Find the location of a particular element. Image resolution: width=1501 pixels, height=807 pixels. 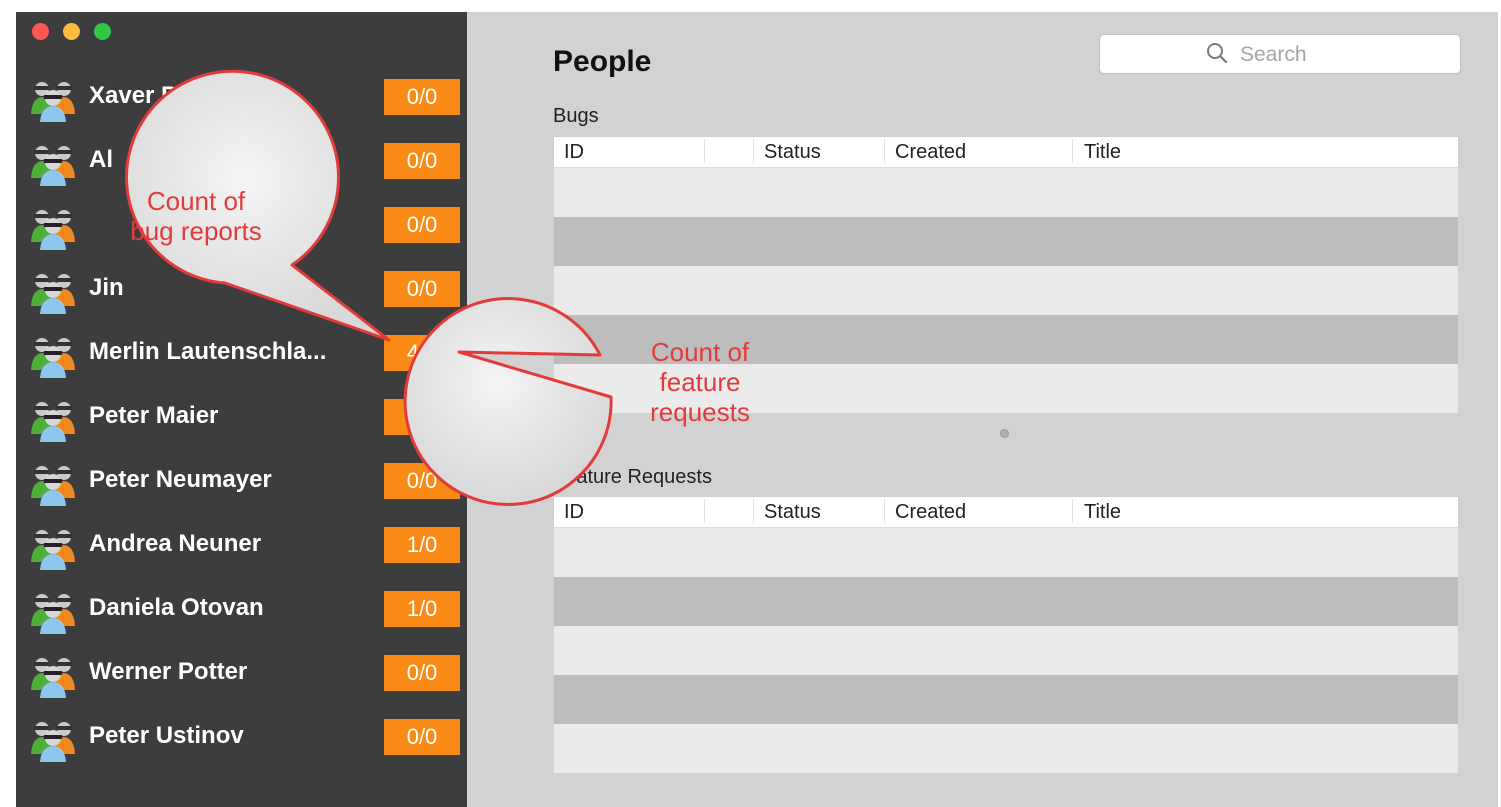

callout-line: requests is located at coordinates (700, 412).